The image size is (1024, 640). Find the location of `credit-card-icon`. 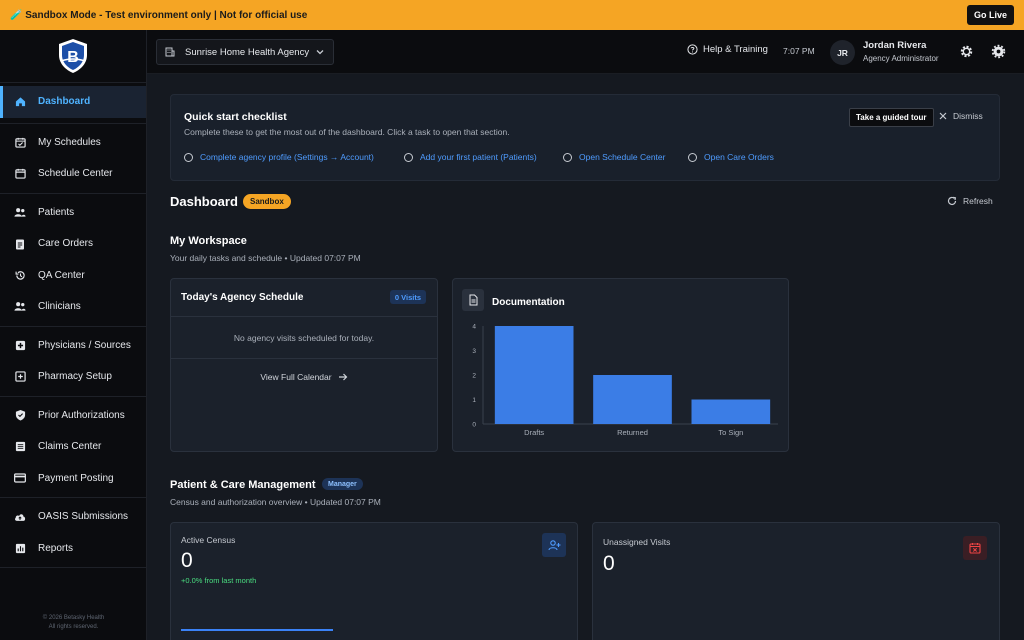

credit-card-icon is located at coordinates (20, 478).